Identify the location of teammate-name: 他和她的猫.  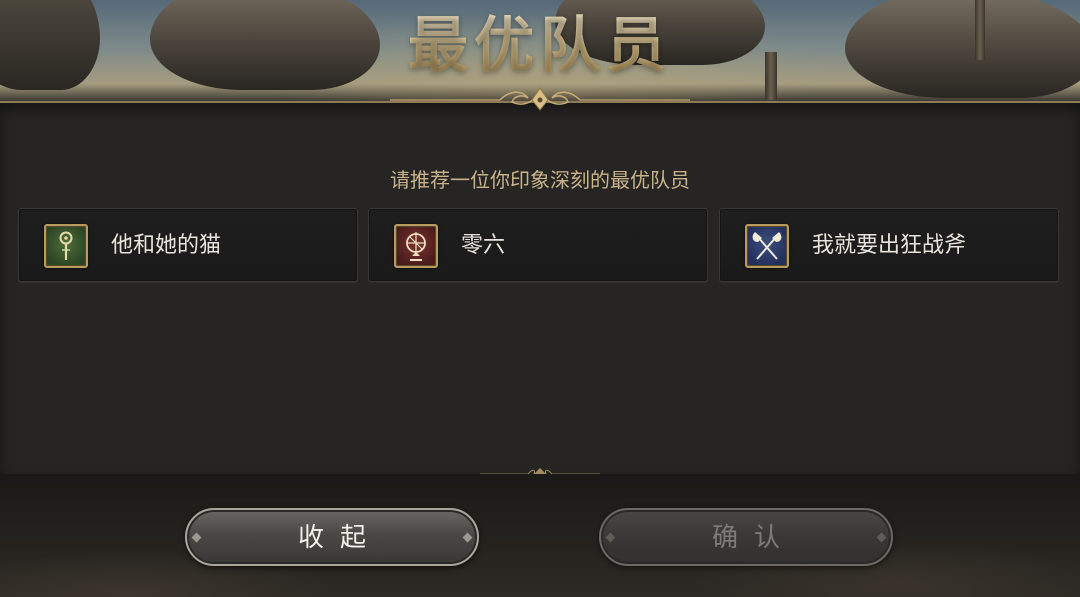
(166, 245).